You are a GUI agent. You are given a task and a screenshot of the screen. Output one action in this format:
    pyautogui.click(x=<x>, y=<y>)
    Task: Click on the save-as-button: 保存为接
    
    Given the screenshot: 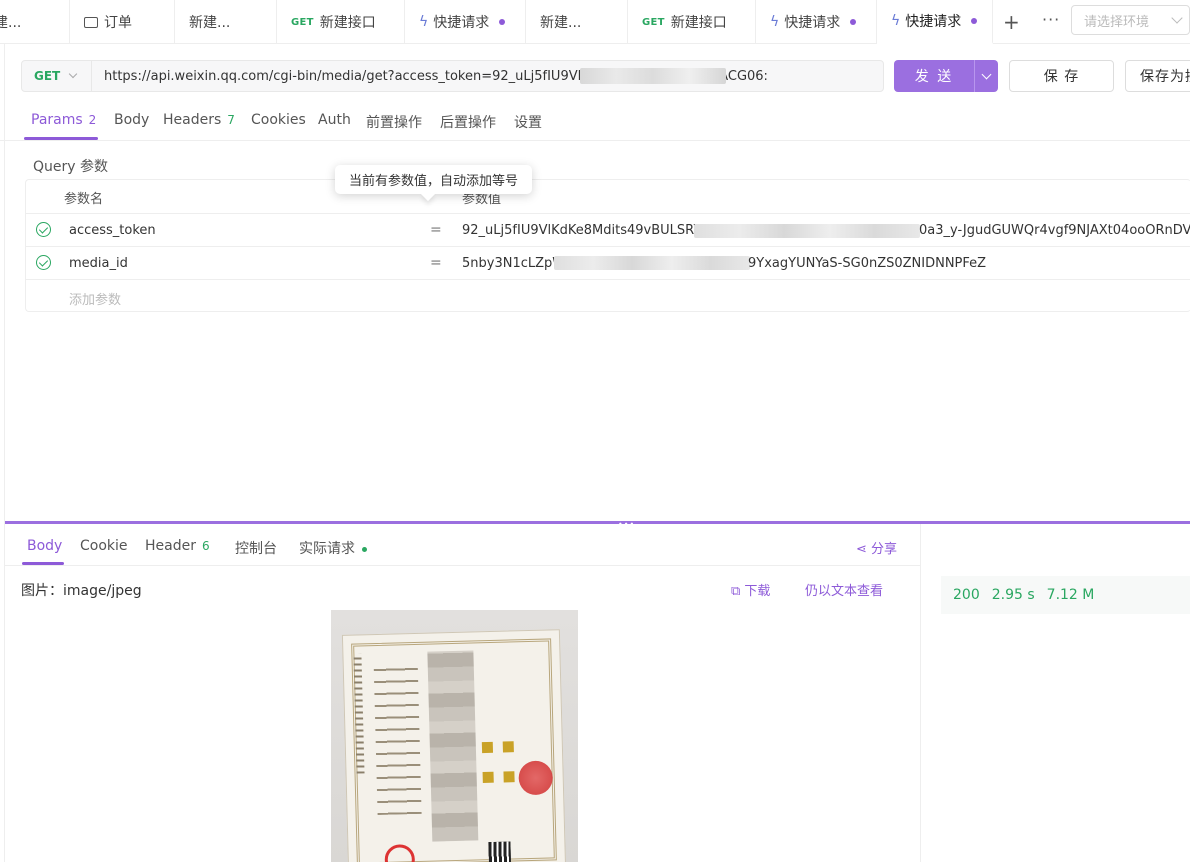 What is the action you would take?
    pyautogui.click(x=1157, y=76)
    